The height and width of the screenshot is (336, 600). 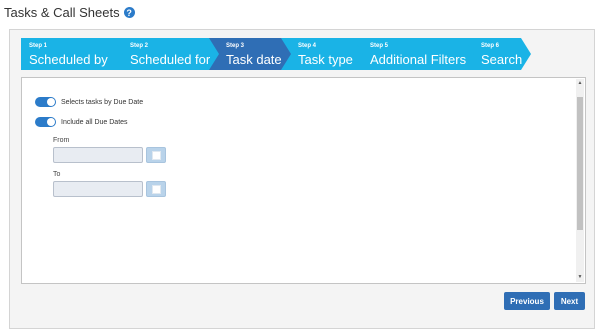 I want to click on to-label: To, so click(x=57, y=174).